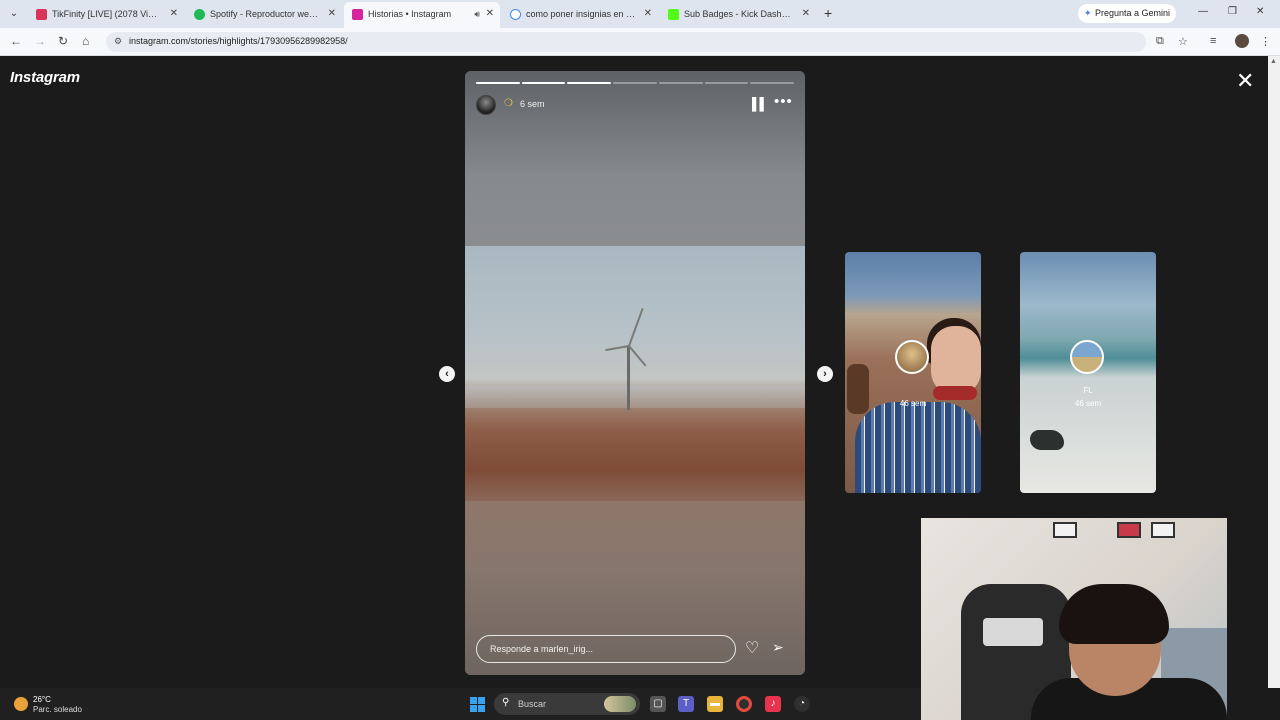  I want to click on wind-turbine, so click(628, 378).